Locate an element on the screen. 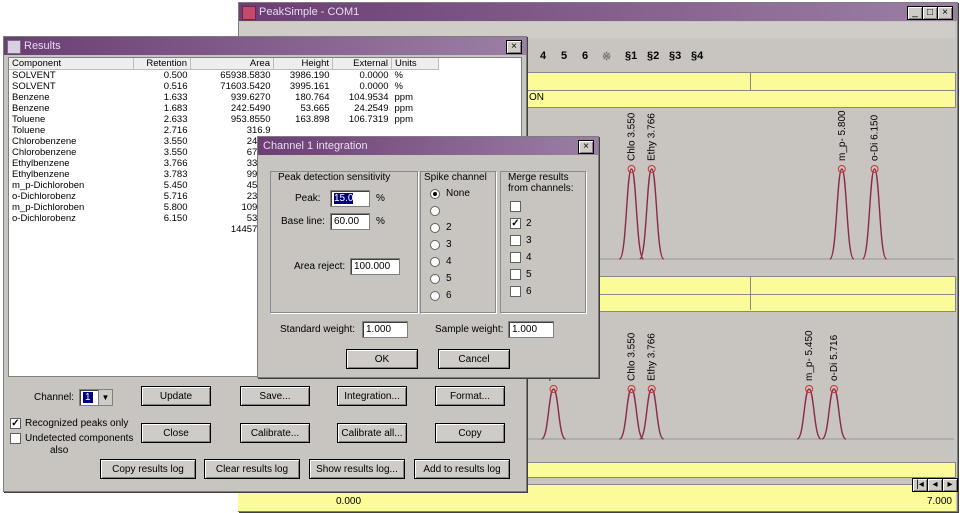 Image resolution: width=960 pixels, height=513 pixels. close-button: Close is located at coordinates (176, 433).